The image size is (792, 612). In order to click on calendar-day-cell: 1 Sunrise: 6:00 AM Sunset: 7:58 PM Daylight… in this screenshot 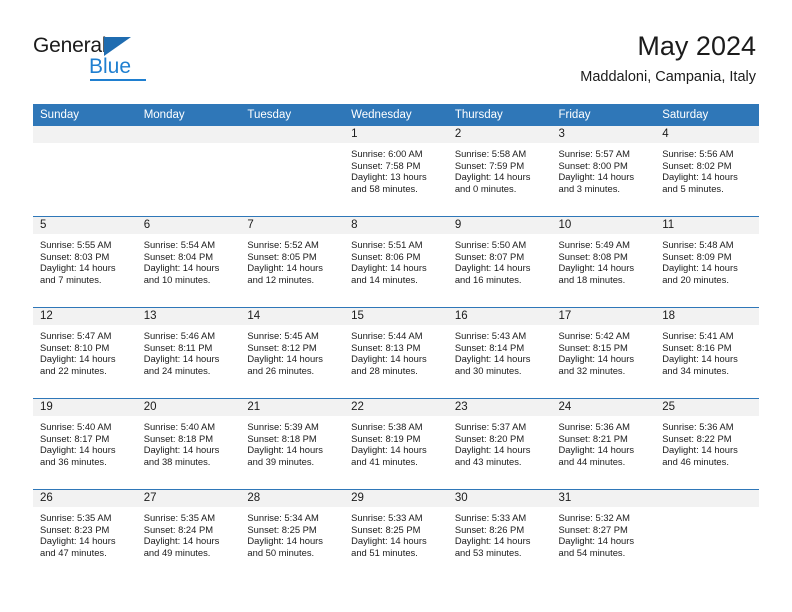, I will do `click(396, 171)`.